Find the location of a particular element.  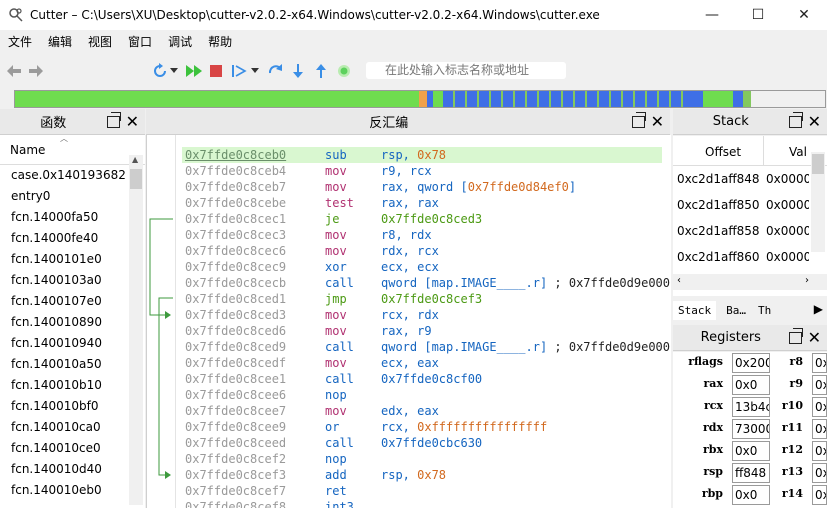

tab-scroll-right-icon: ▶ is located at coordinates (818, 309).